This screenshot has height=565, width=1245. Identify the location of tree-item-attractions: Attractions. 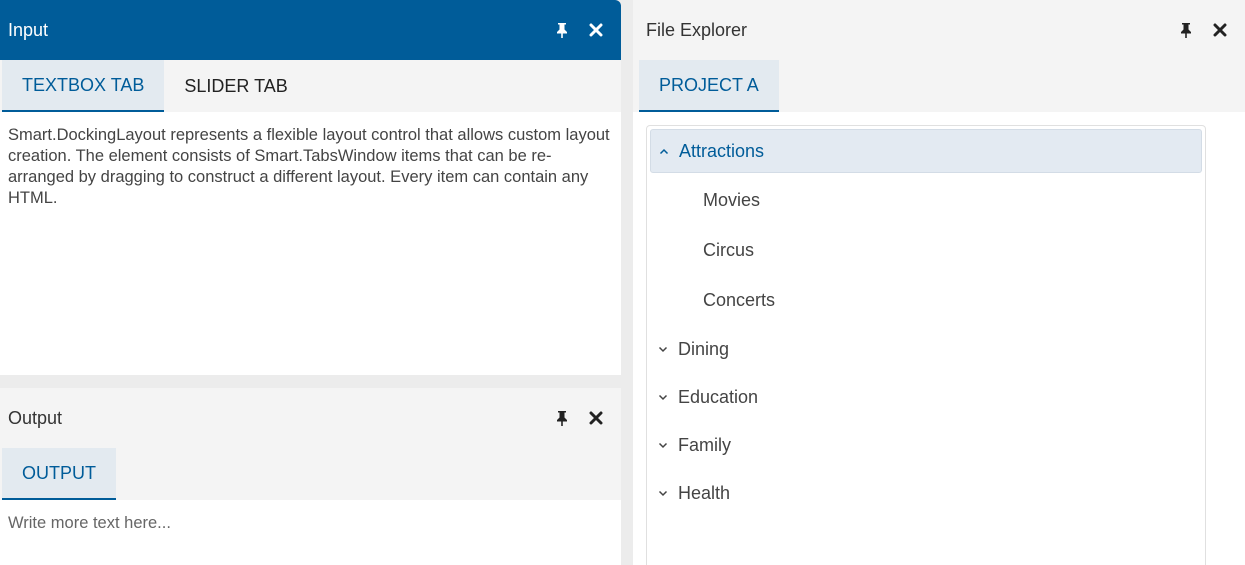
(926, 151).